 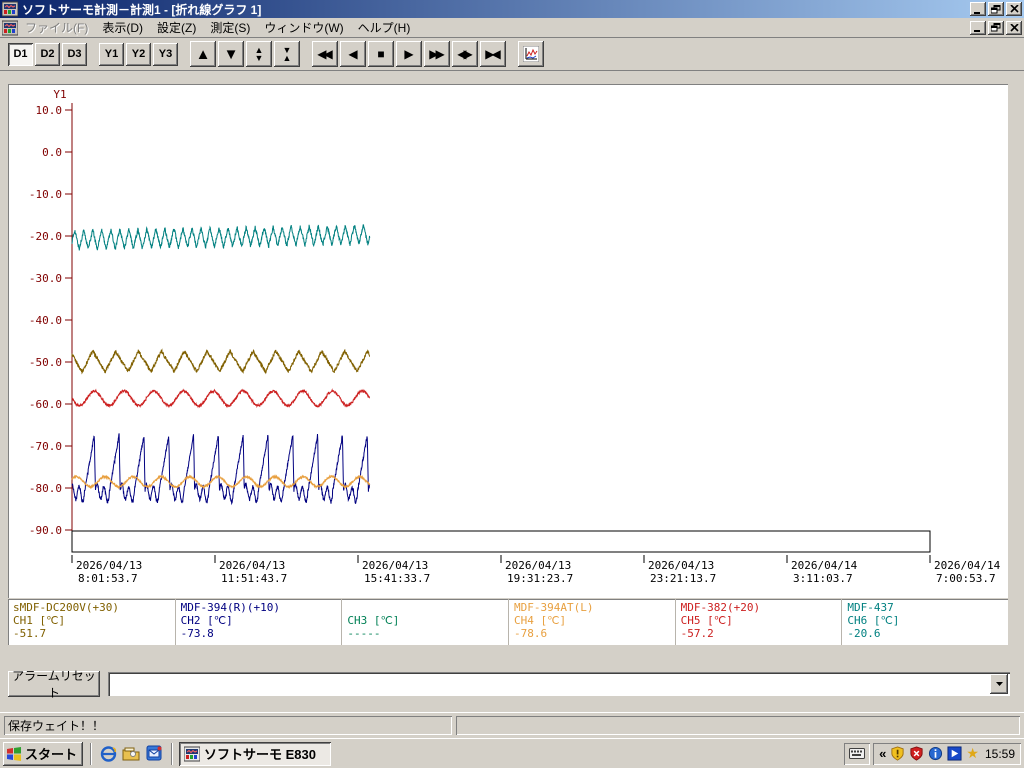 What do you see at coordinates (142, 9) in the screenshot?
I see `window-title: ソフトサーモ計測－計測1 - [折れ線グラフ 1]` at bounding box center [142, 9].